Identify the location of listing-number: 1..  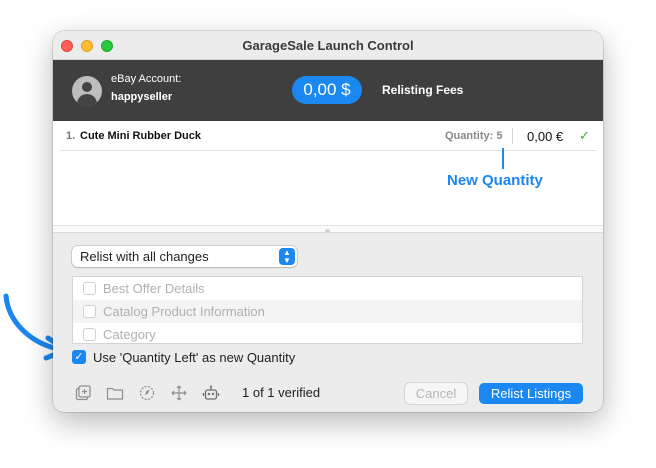
(71, 136).